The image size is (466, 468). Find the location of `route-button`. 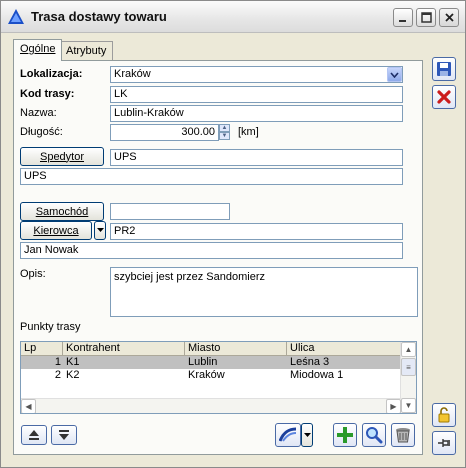

route-button is located at coordinates (288, 435).